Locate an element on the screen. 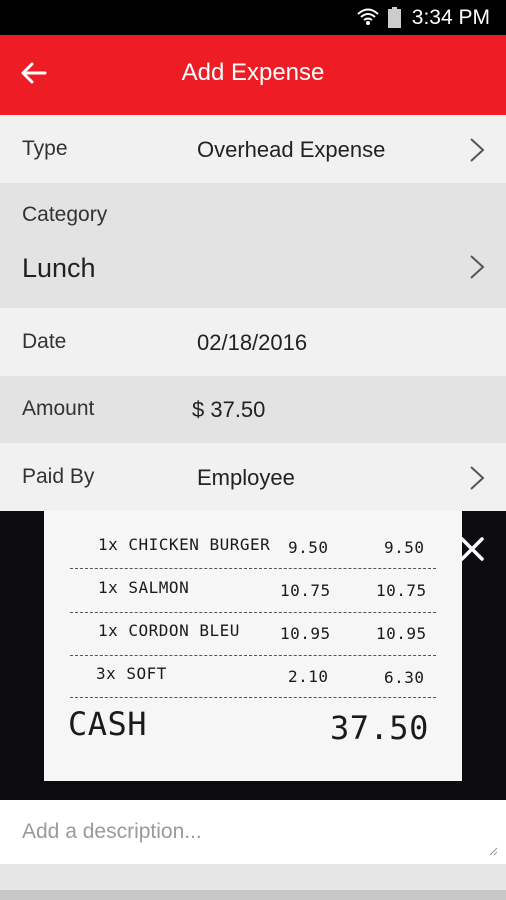 This screenshot has width=506, height=900. receipt-item-total: 10.75 is located at coordinates (401, 590).